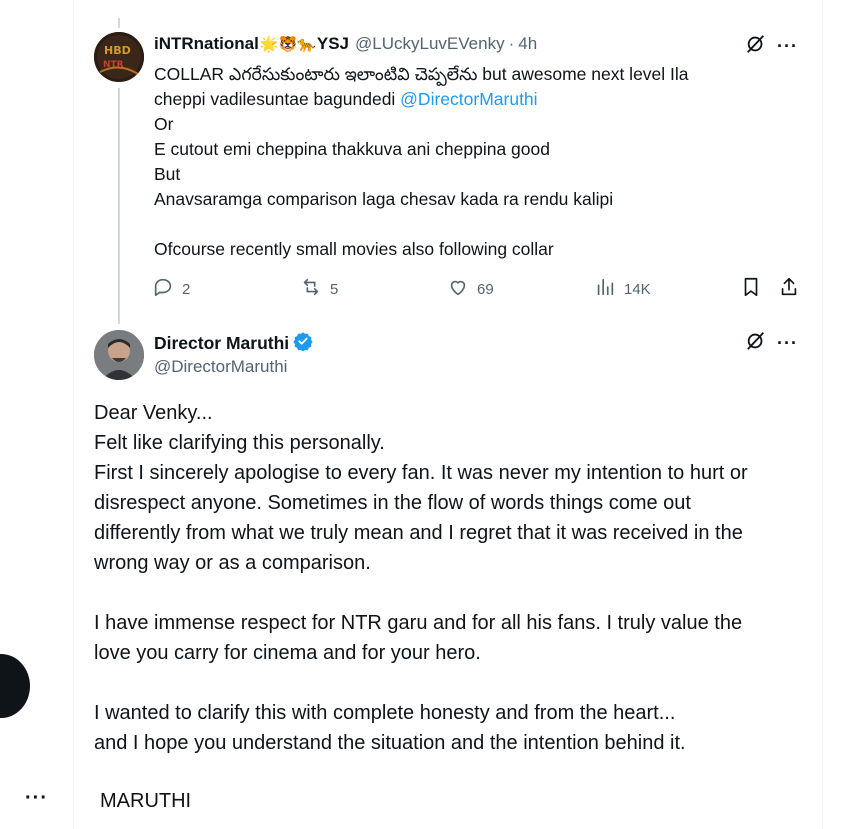 The height and width of the screenshot is (829, 856). I want to click on author-handle: @LUckyLuvEVenky, so click(430, 44).